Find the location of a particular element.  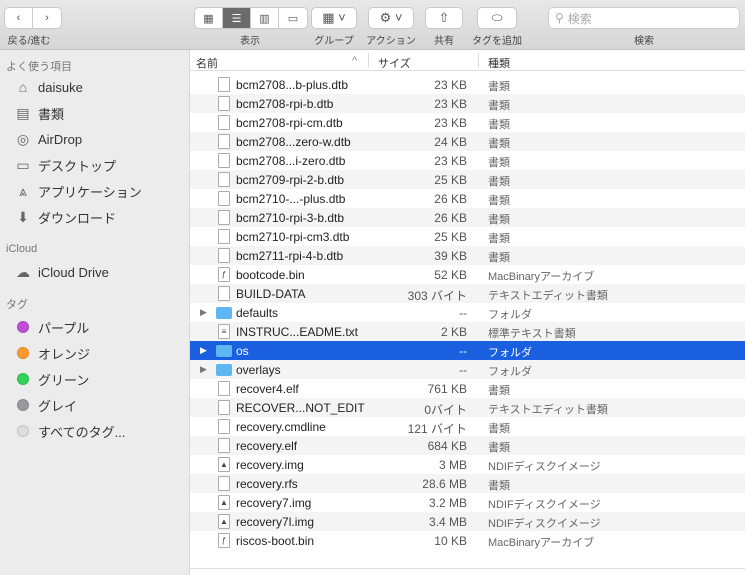

sidebar-tag-3: グレイ is located at coordinates (45, 405).